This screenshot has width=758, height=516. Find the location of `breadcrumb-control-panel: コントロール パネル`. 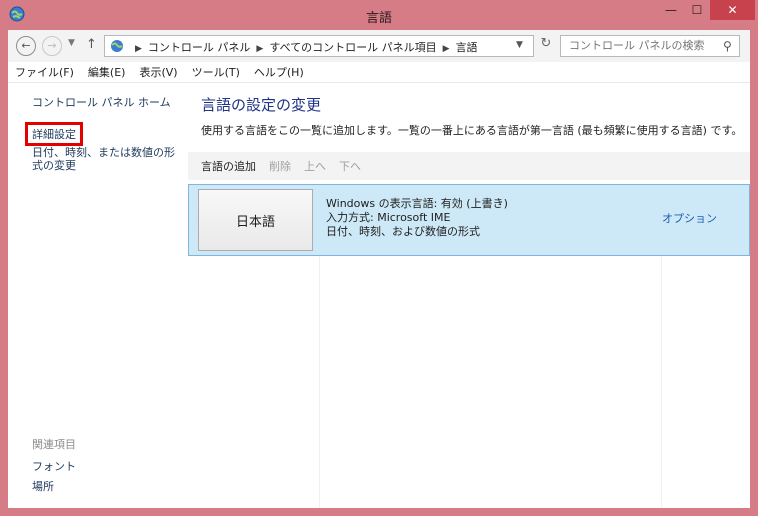

breadcrumb-control-panel: コントロール パネル is located at coordinates (199, 47).